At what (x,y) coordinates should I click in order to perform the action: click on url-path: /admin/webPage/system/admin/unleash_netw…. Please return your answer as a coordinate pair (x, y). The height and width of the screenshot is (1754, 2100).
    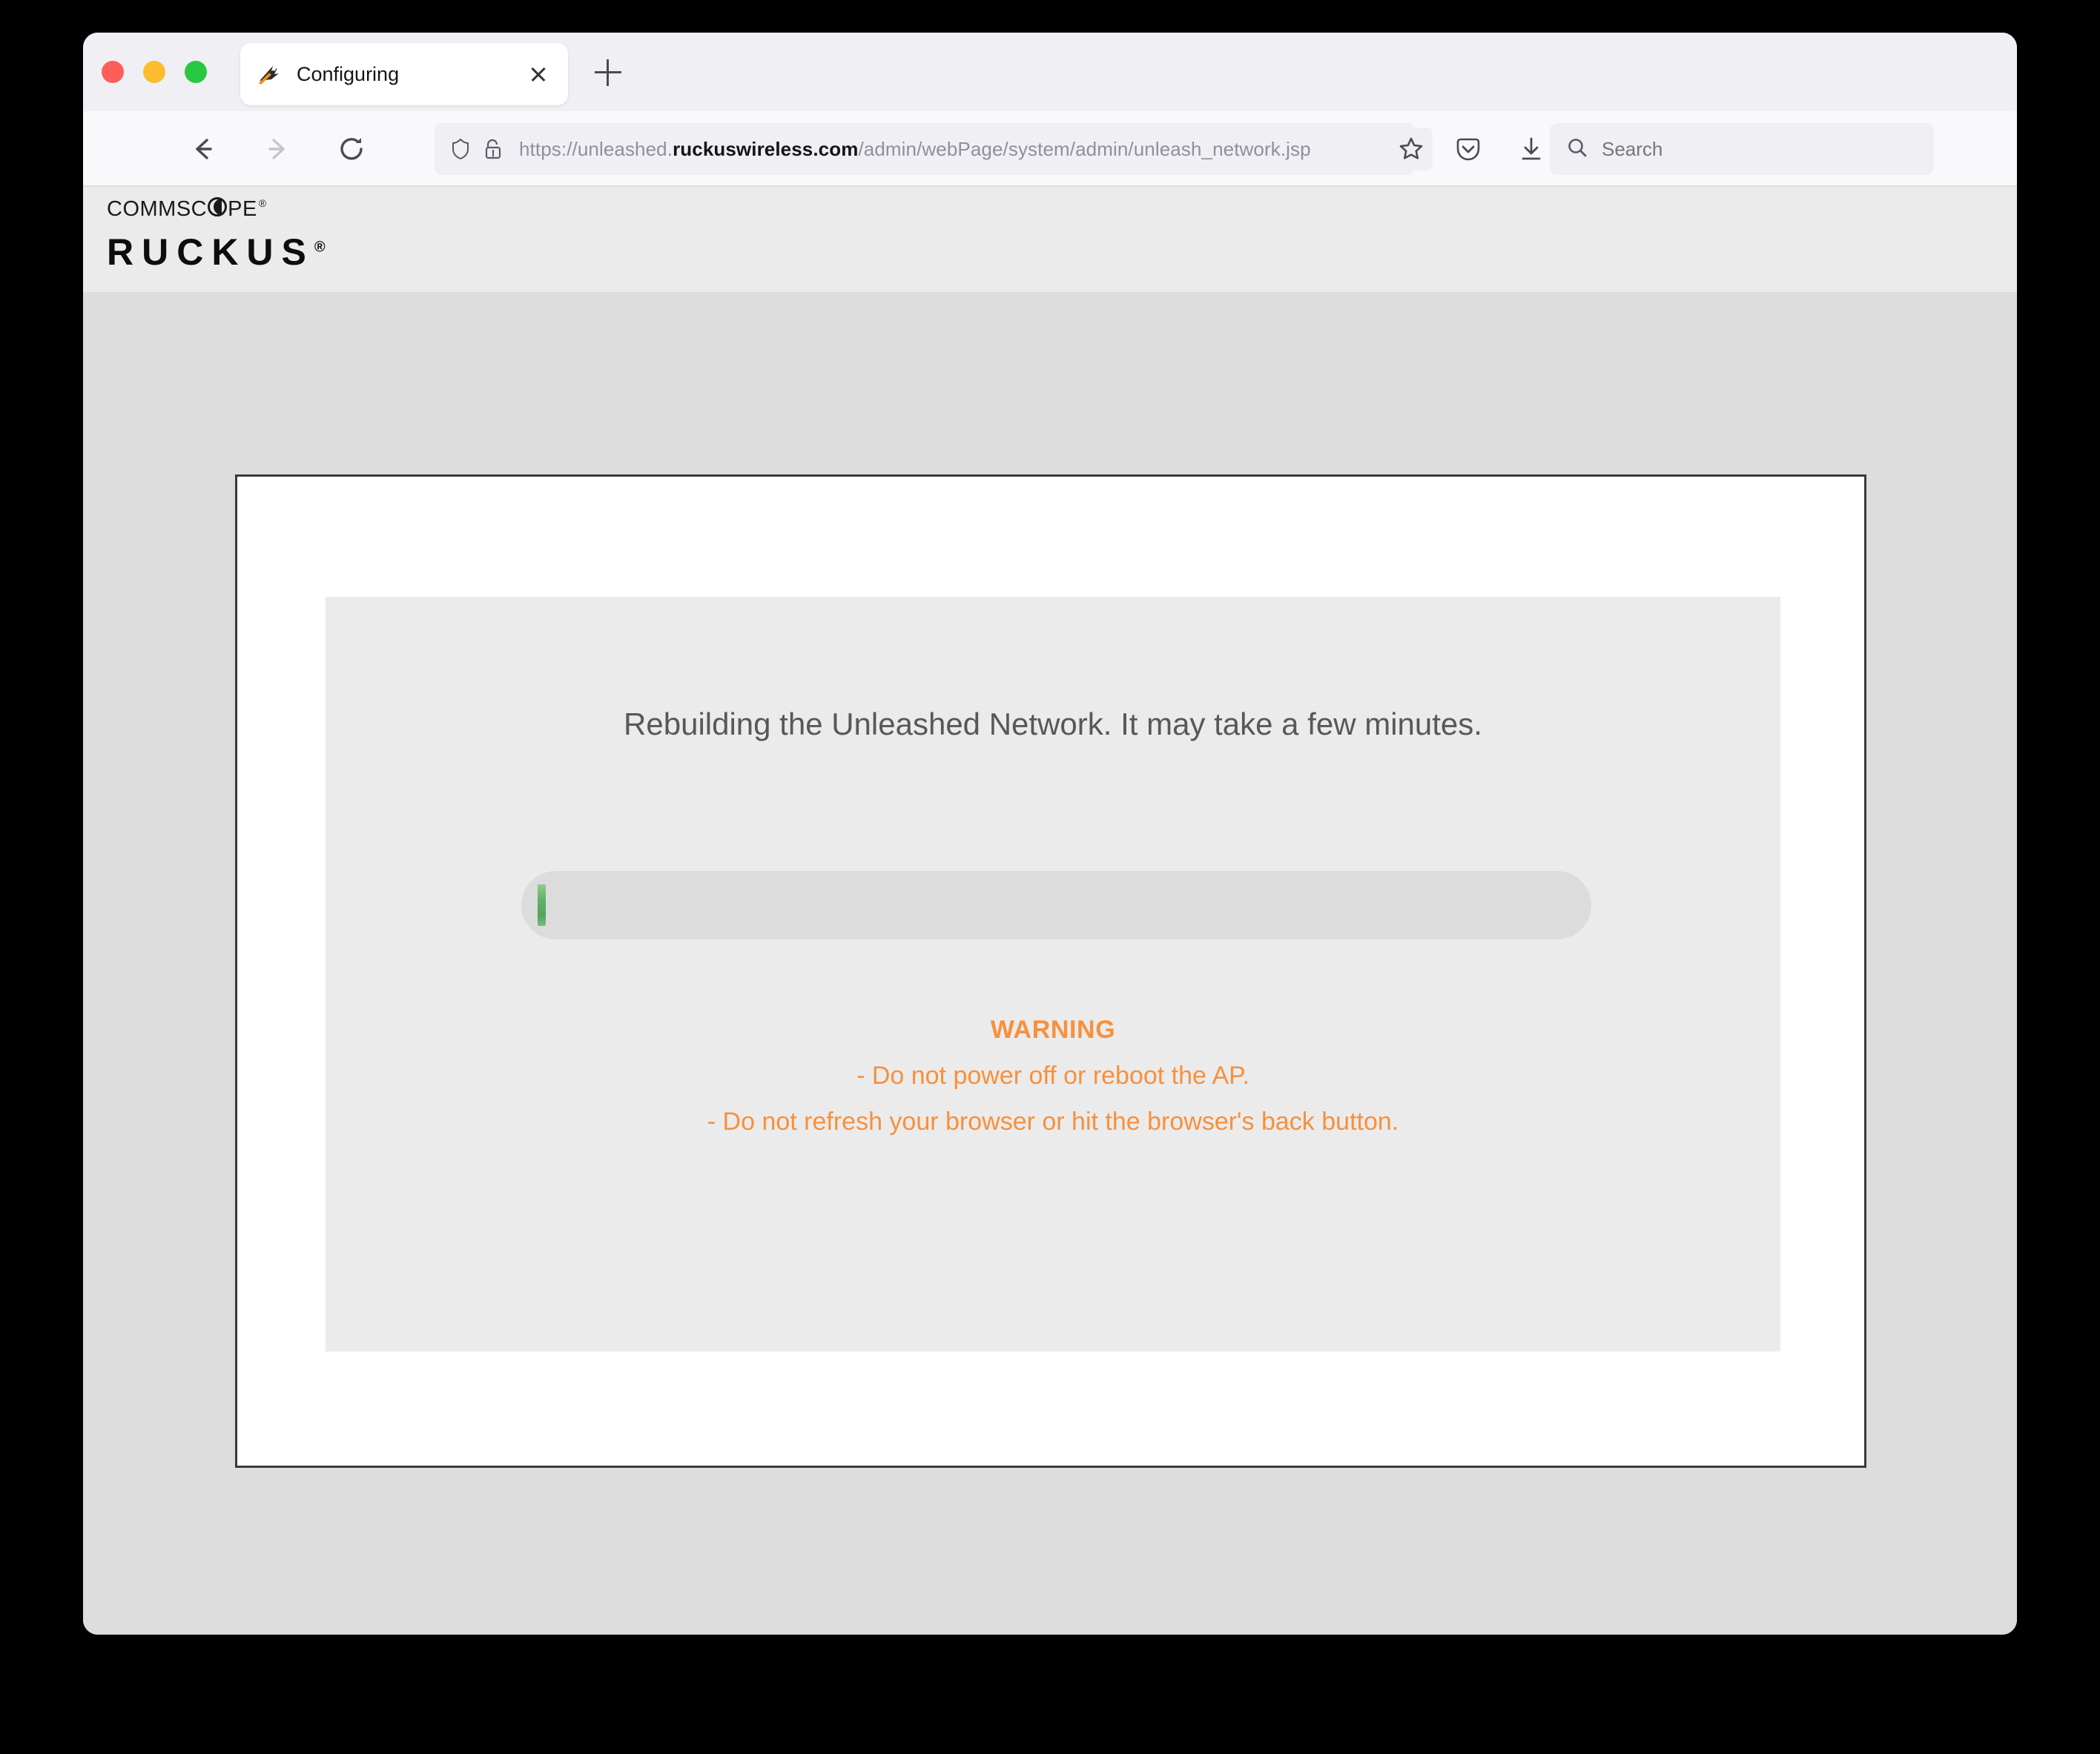
    Looking at the image, I should click on (1084, 148).